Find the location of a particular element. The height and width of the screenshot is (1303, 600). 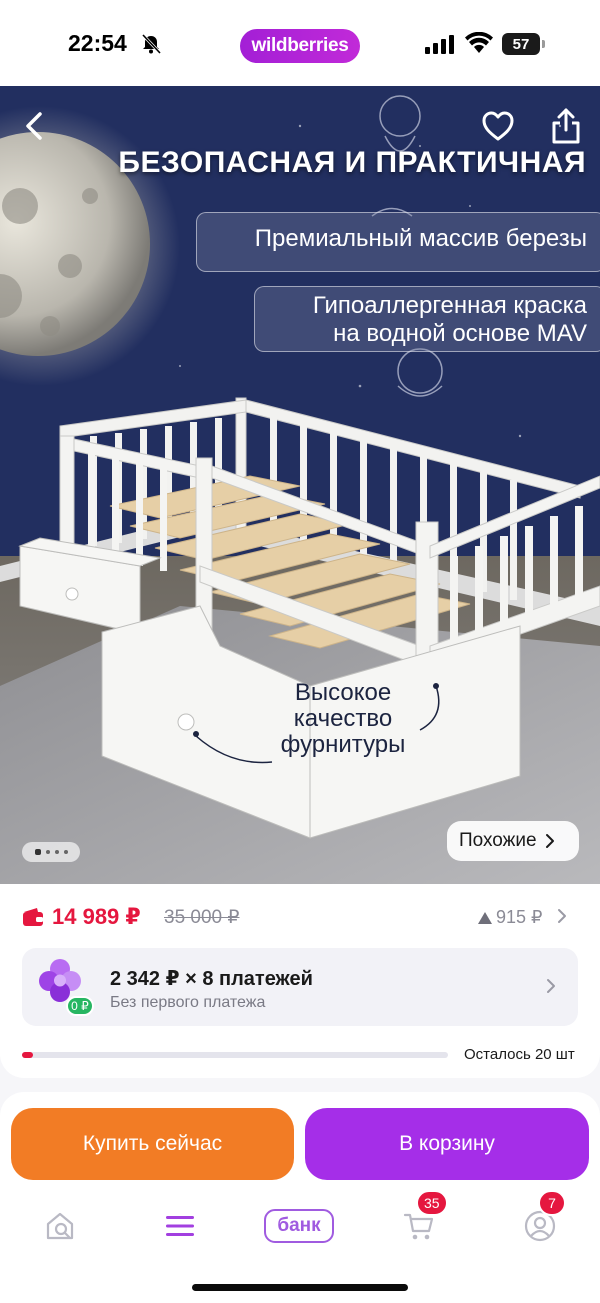

pager-dot-active is located at coordinates (37, 852).